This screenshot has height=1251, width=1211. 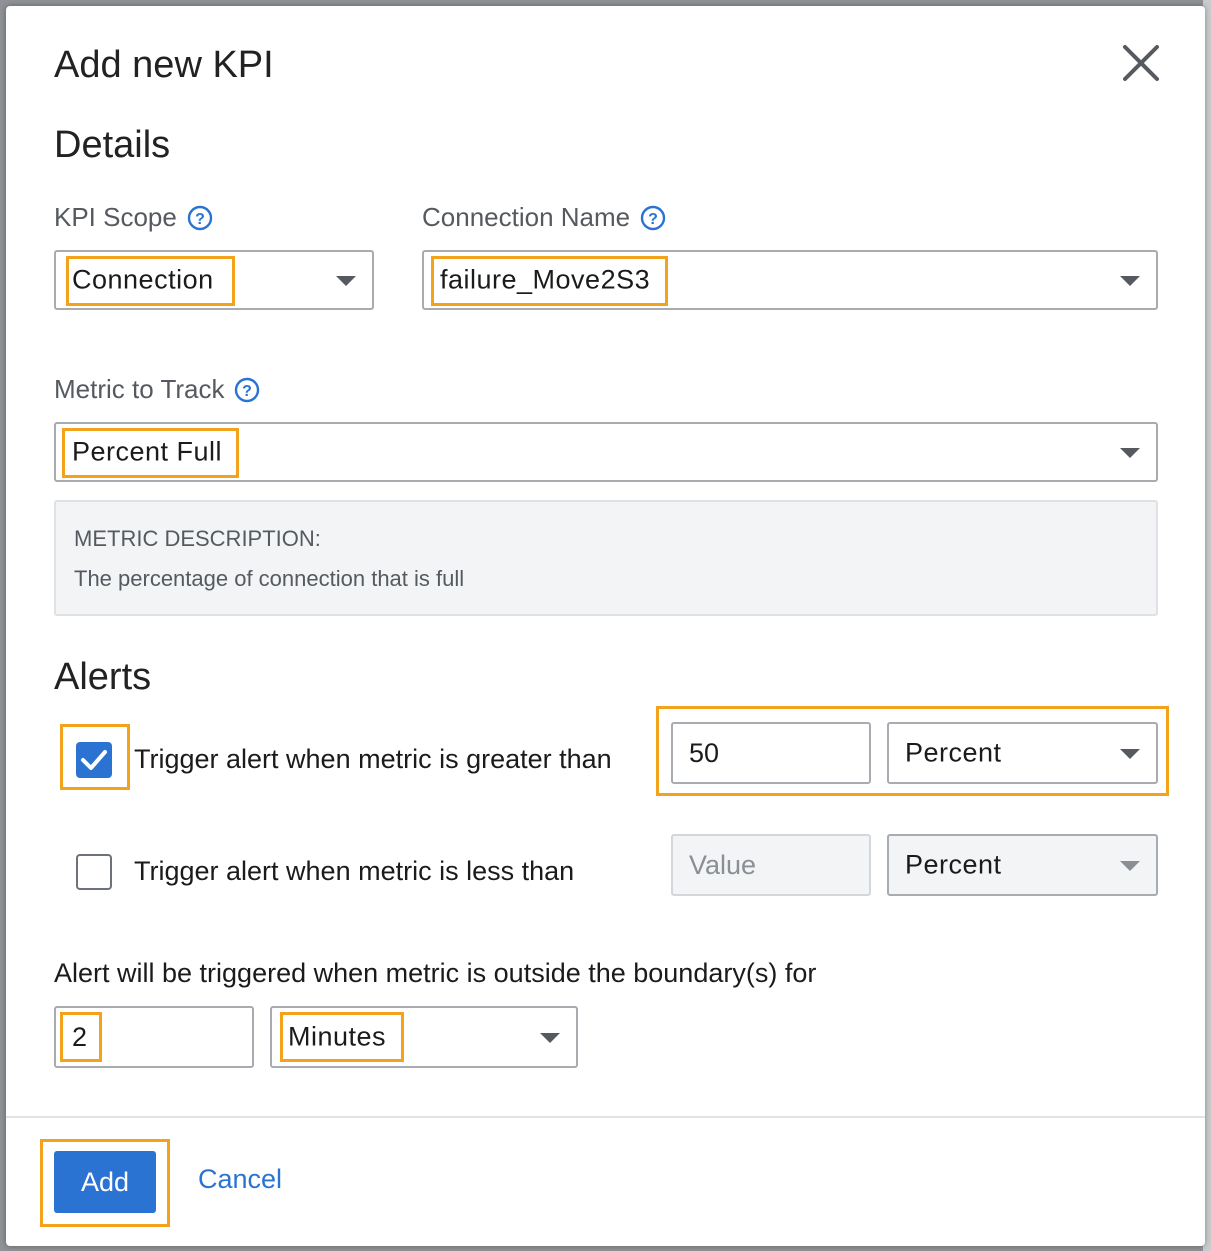 I want to click on metric-label-row: Metric to Track ?, so click(x=157, y=389).